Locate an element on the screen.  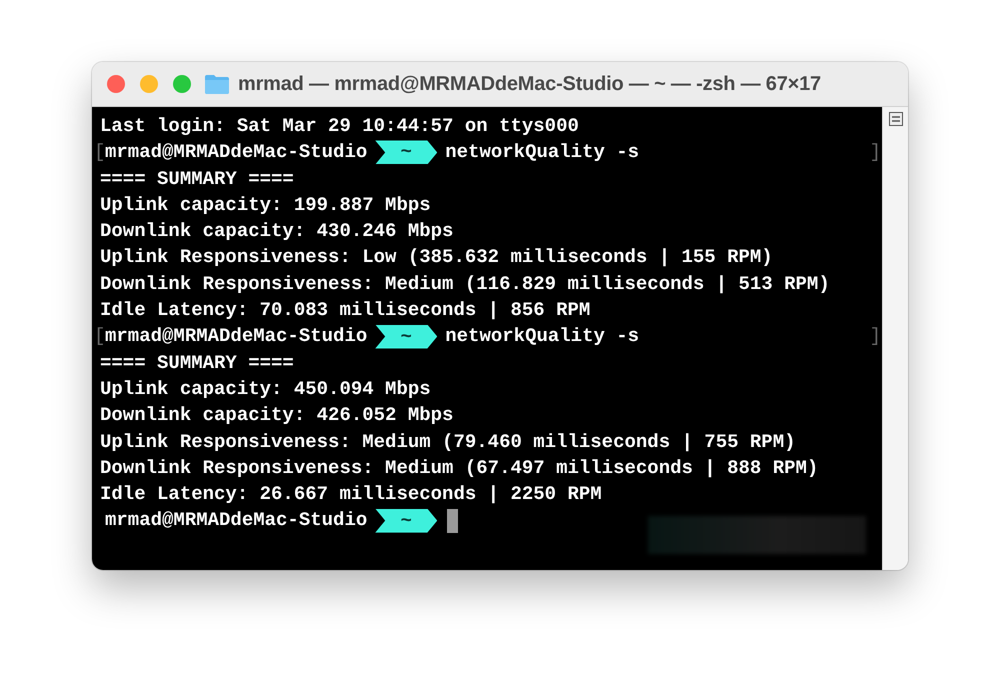
scroll-marker-icon is located at coordinates (895, 119).